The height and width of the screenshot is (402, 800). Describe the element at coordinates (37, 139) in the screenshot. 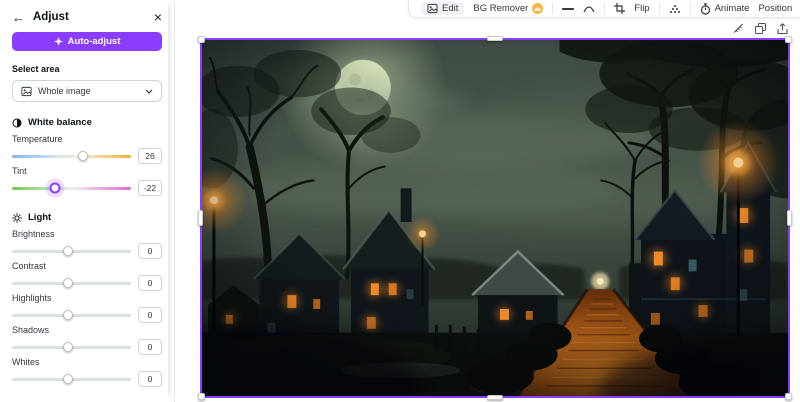

I see `temperature-label: Temperature` at that location.